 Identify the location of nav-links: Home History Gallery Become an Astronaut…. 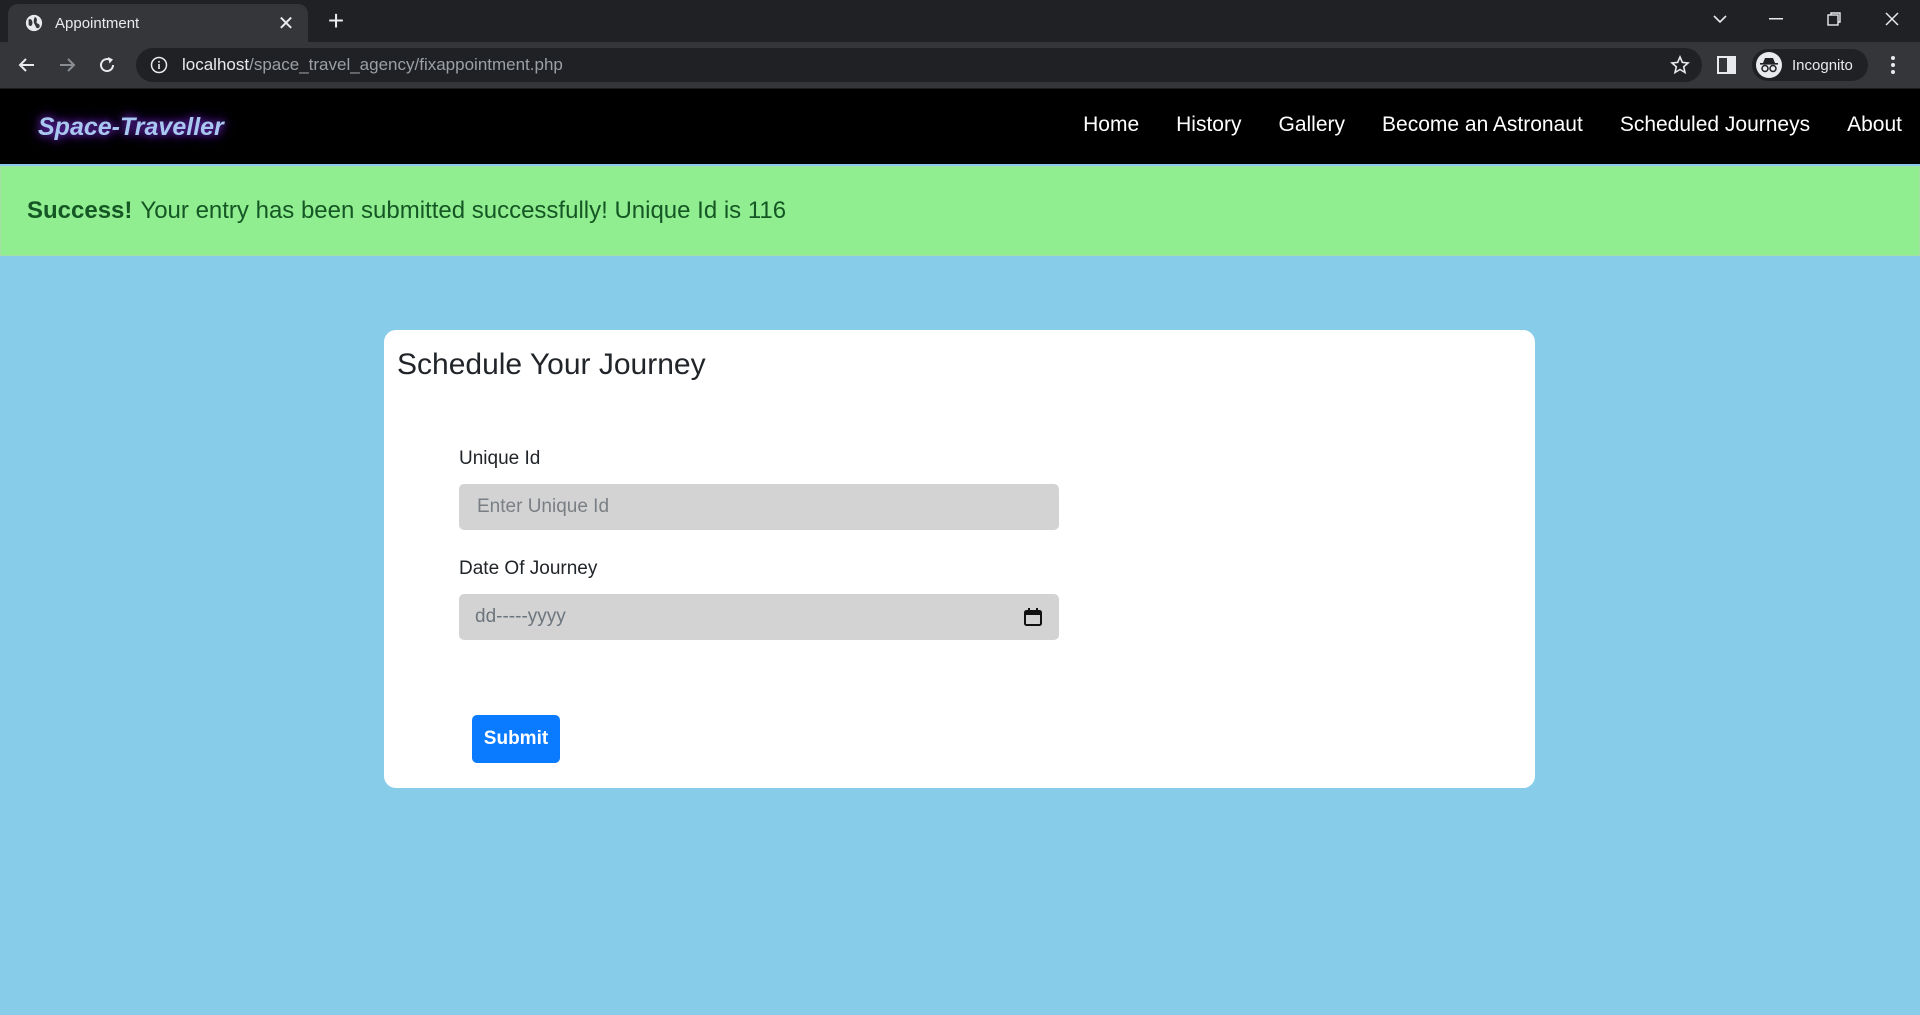
(1474, 125).